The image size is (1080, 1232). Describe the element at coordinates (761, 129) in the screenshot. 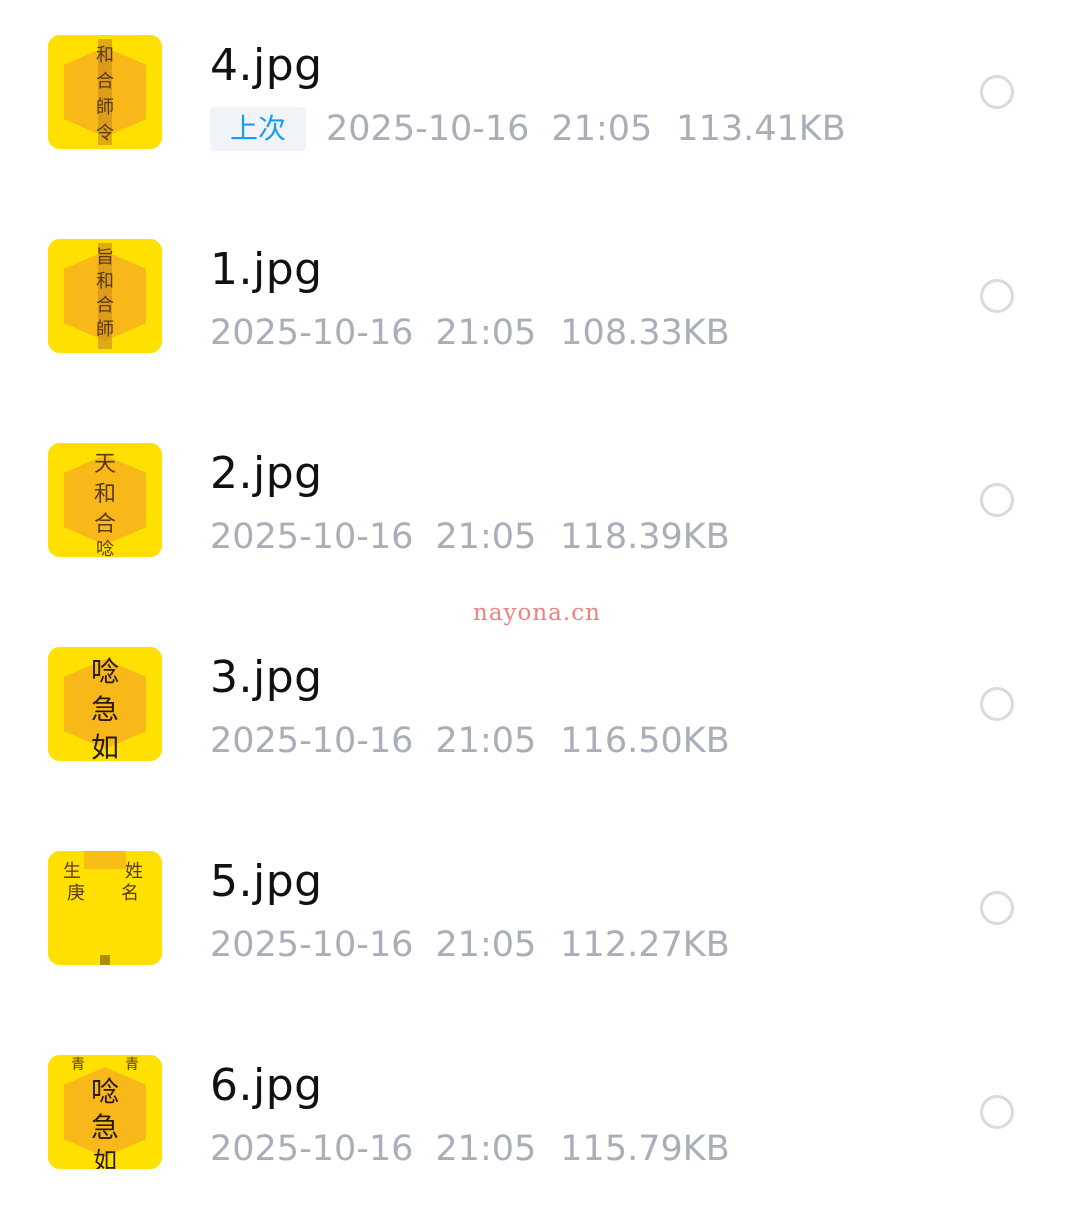

I see `file-size: 113.41KB` at that location.